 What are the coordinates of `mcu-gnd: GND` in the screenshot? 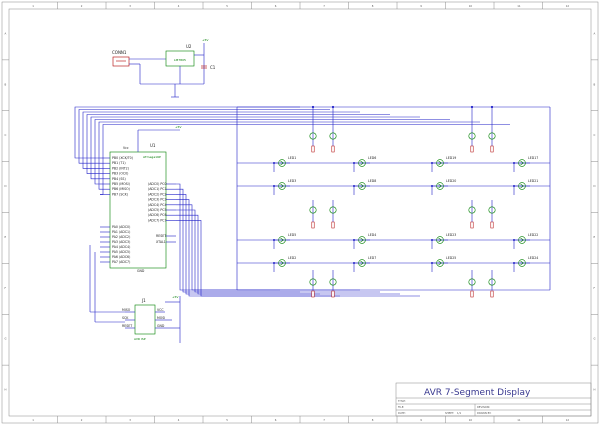 It's located at (141, 271).